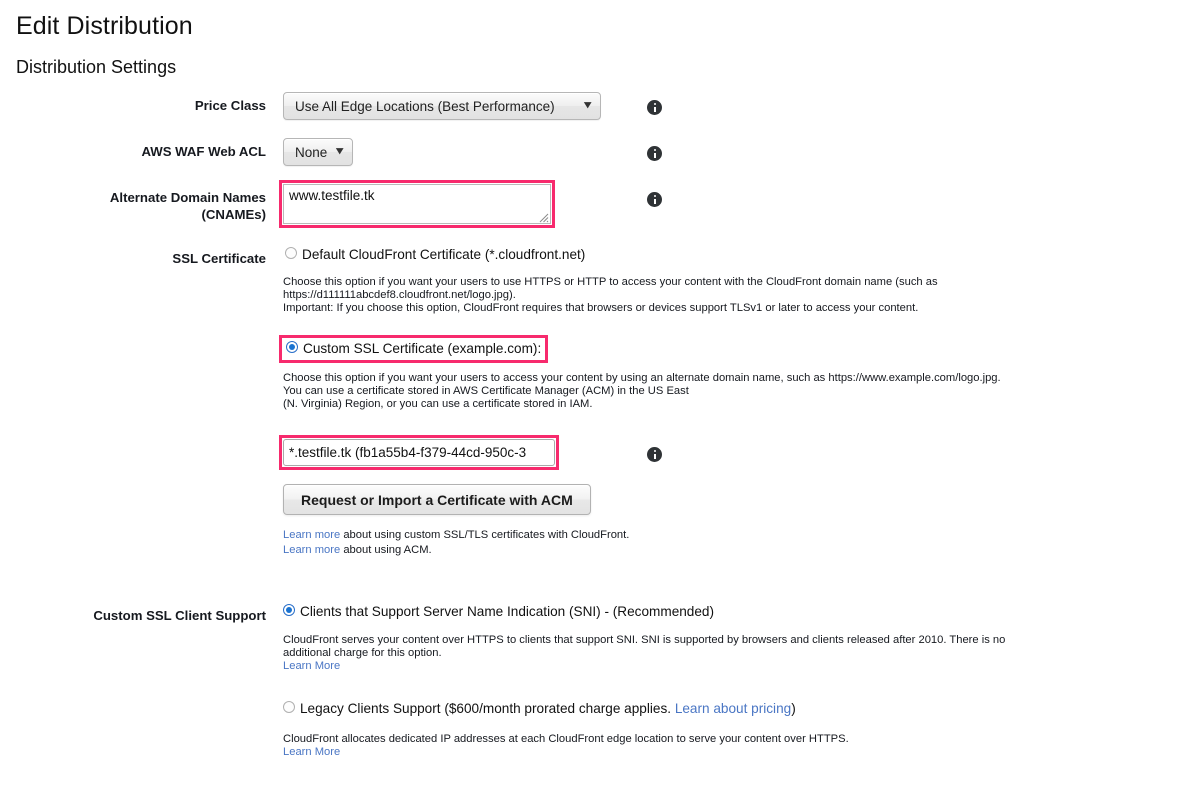 The image size is (1200, 812). Describe the element at coordinates (179, 615) in the screenshot. I see `label-custom-ssl-client-support: Custom SSL Client Support` at that location.